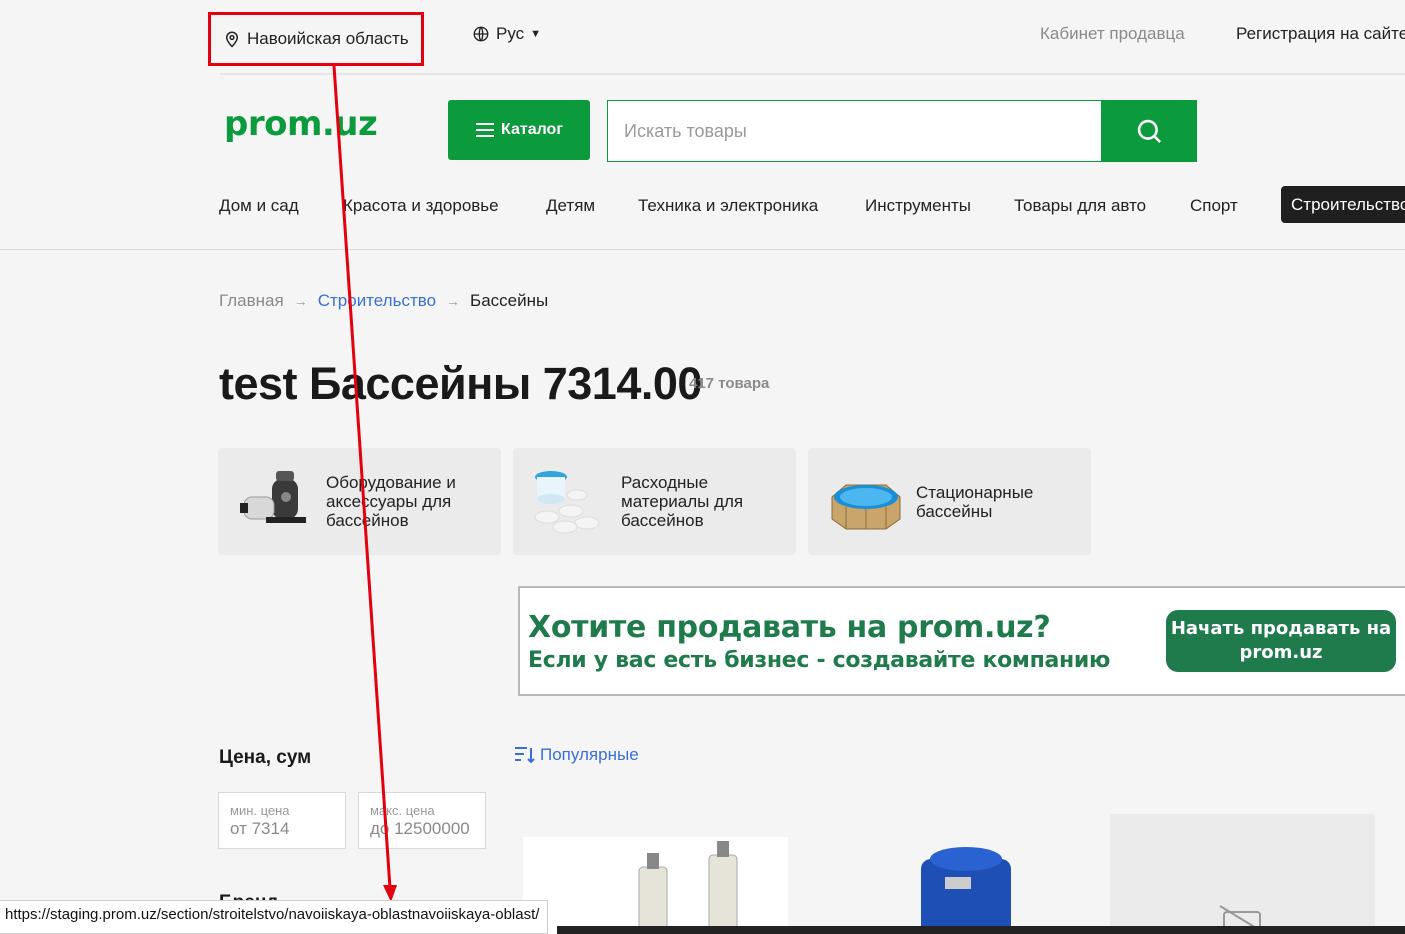 The width and height of the screenshot is (1405, 934). Describe the element at coordinates (509, 300) in the screenshot. I see `breadcrumb-current: Бассейны` at that location.